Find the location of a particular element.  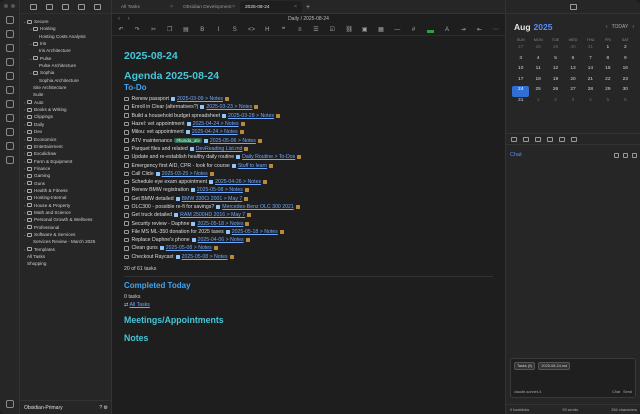

calendar-day-today: 24 is located at coordinates (521, 91).